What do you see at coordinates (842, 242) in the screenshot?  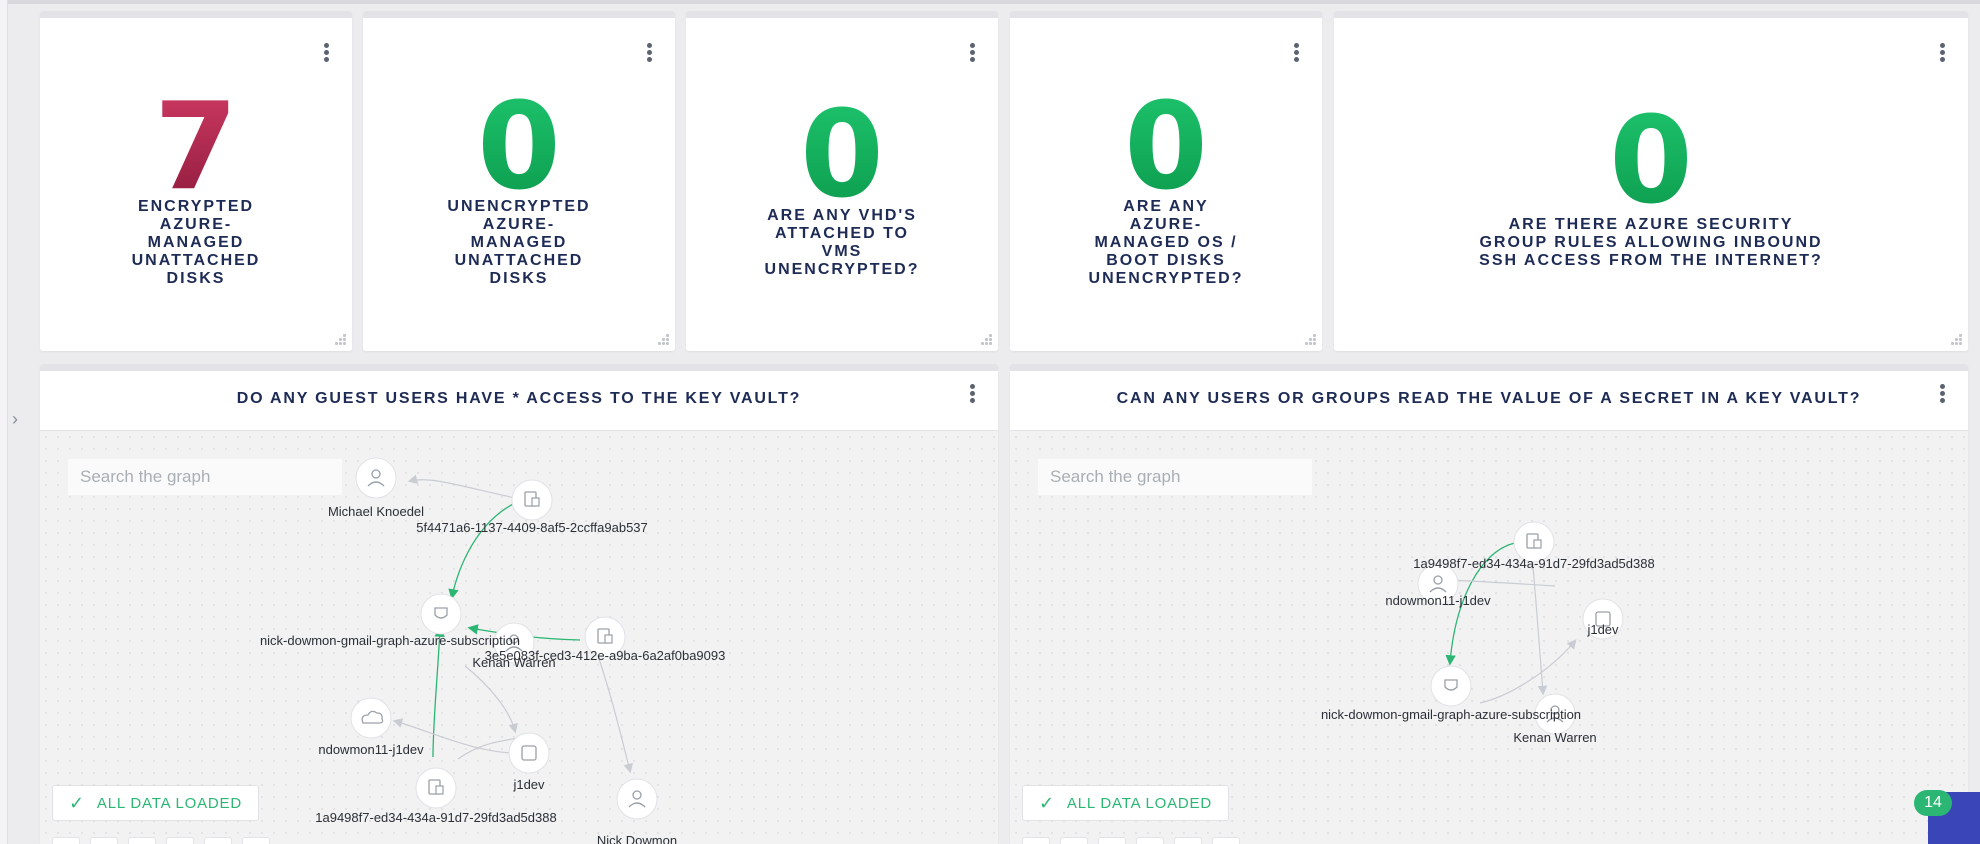 I see `tile-label: ARE ANY VHD'S ATTACHED TO VMS UNENCRYPTED?` at bounding box center [842, 242].